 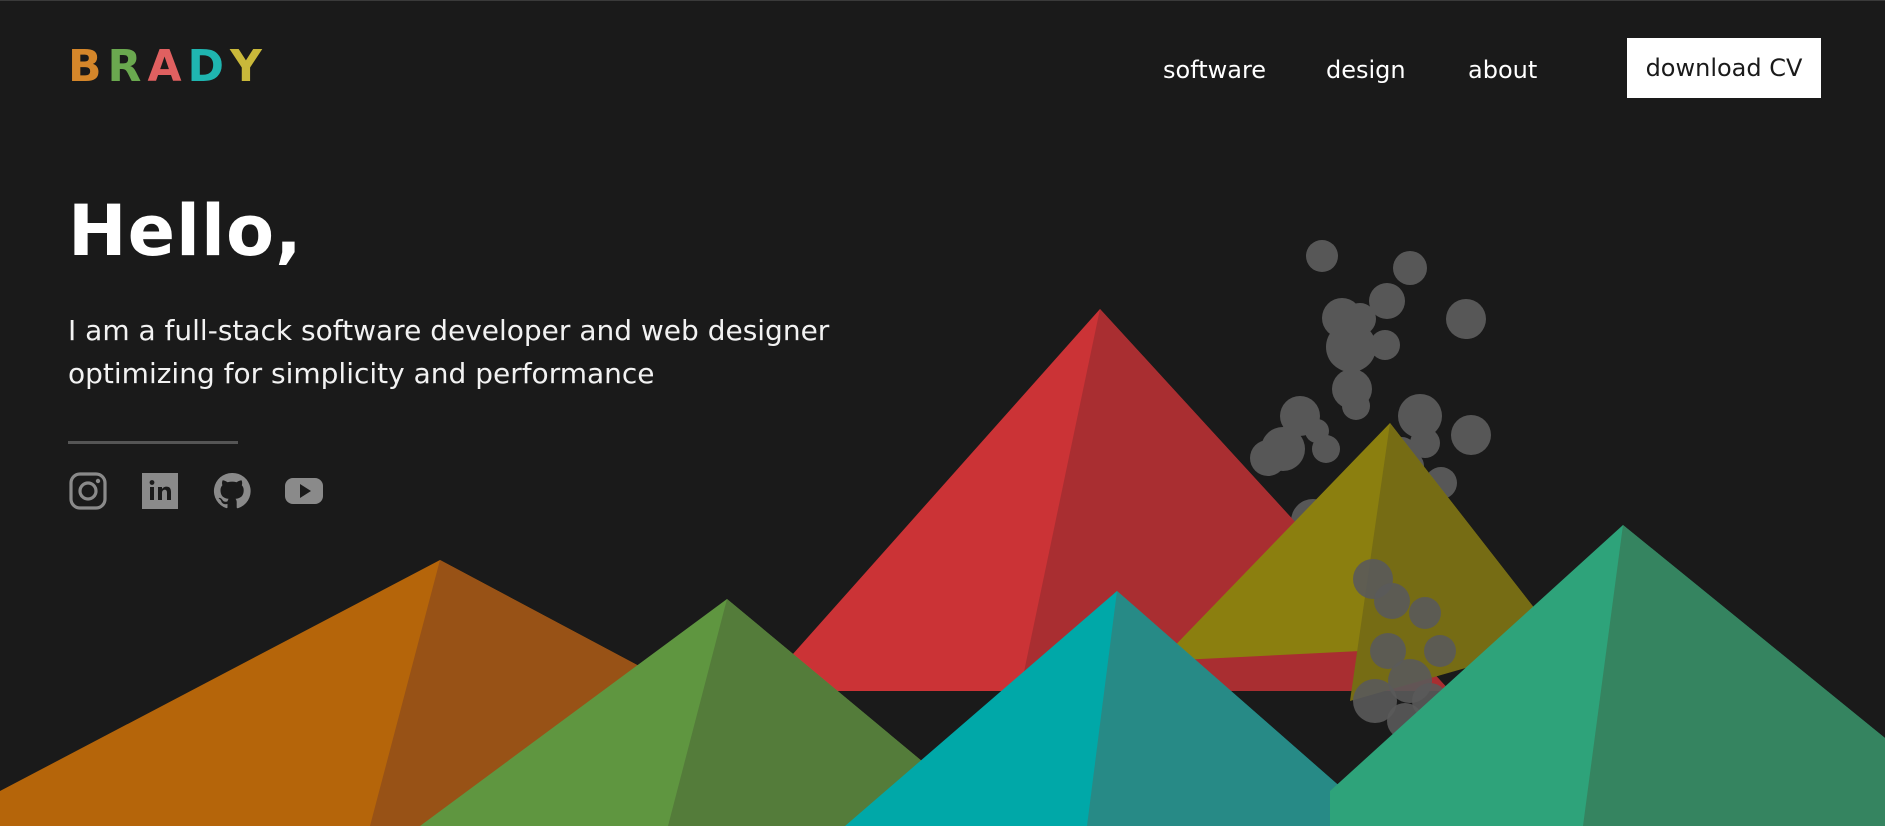 I want to click on logo-letter-b: B, so click(x=88, y=66).